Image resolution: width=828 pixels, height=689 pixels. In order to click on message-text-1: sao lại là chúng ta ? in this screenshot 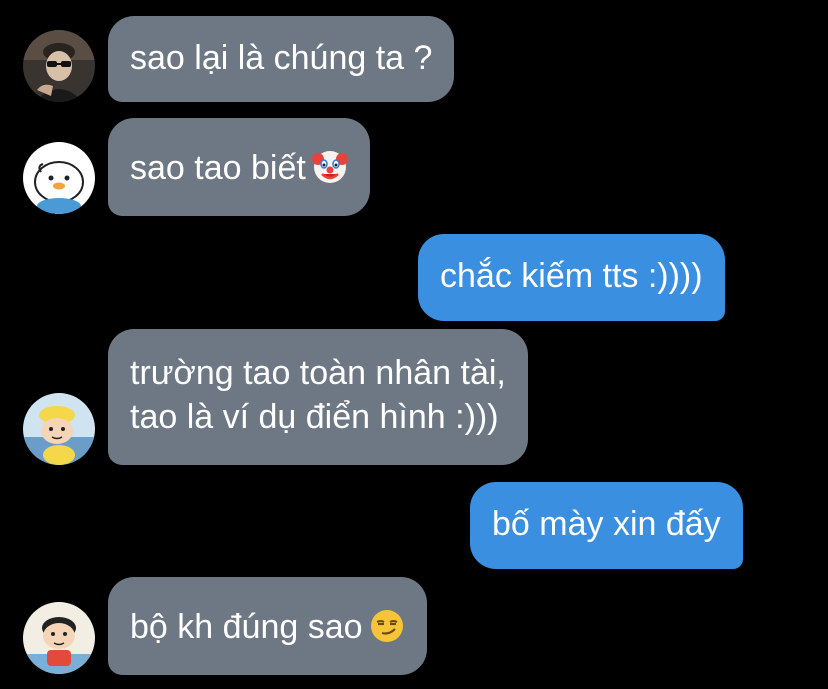, I will do `click(281, 58)`.